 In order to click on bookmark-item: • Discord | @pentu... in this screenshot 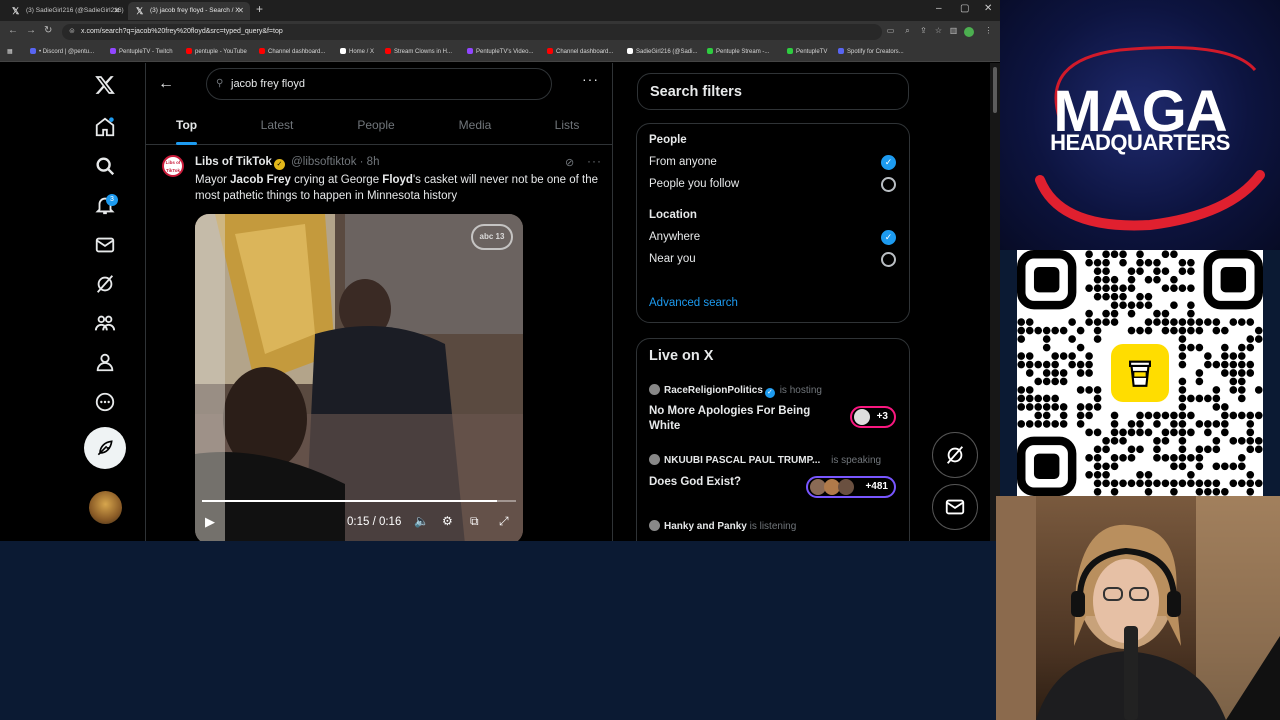, I will do `click(62, 51)`.